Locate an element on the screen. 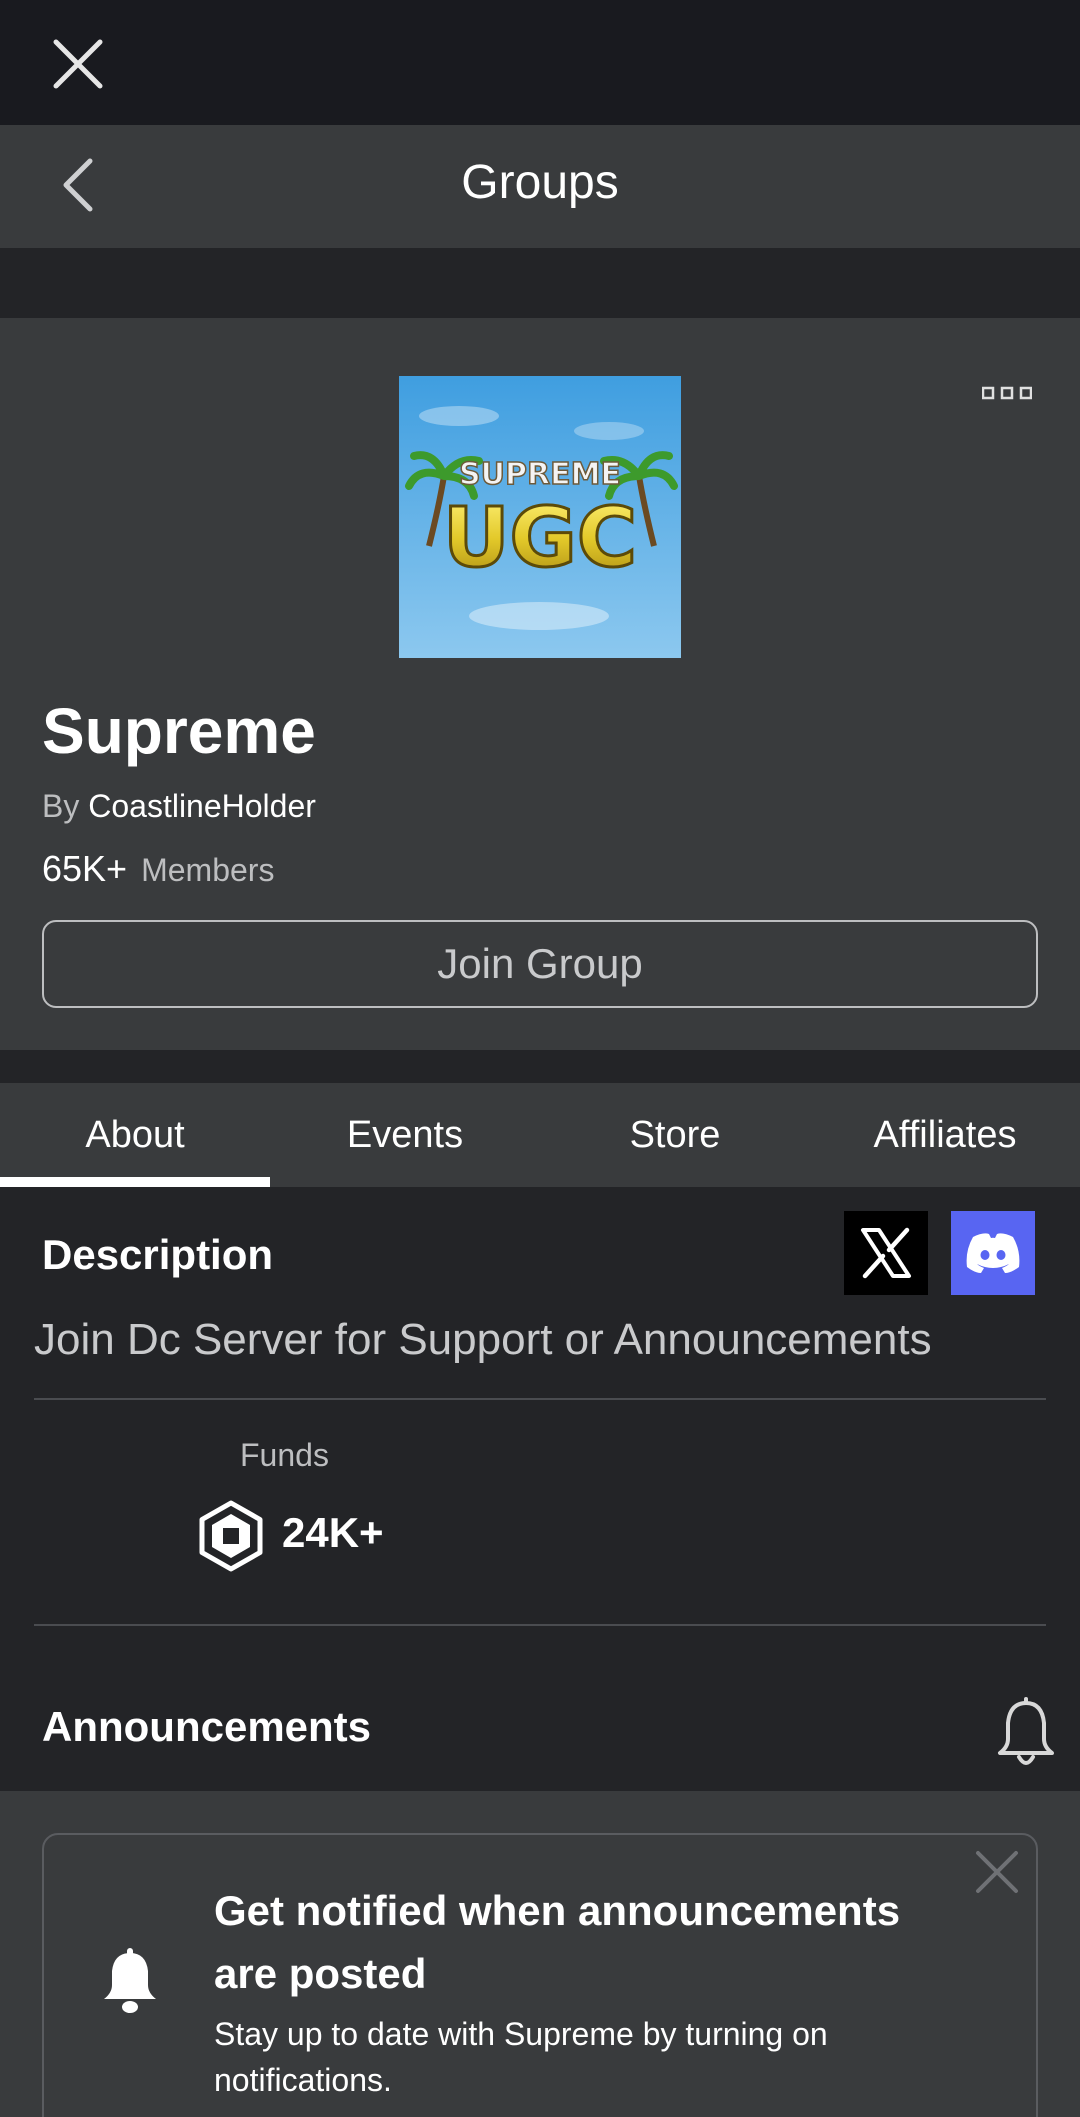  funds-value: 24K+ is located at coordinates (333, 1532).